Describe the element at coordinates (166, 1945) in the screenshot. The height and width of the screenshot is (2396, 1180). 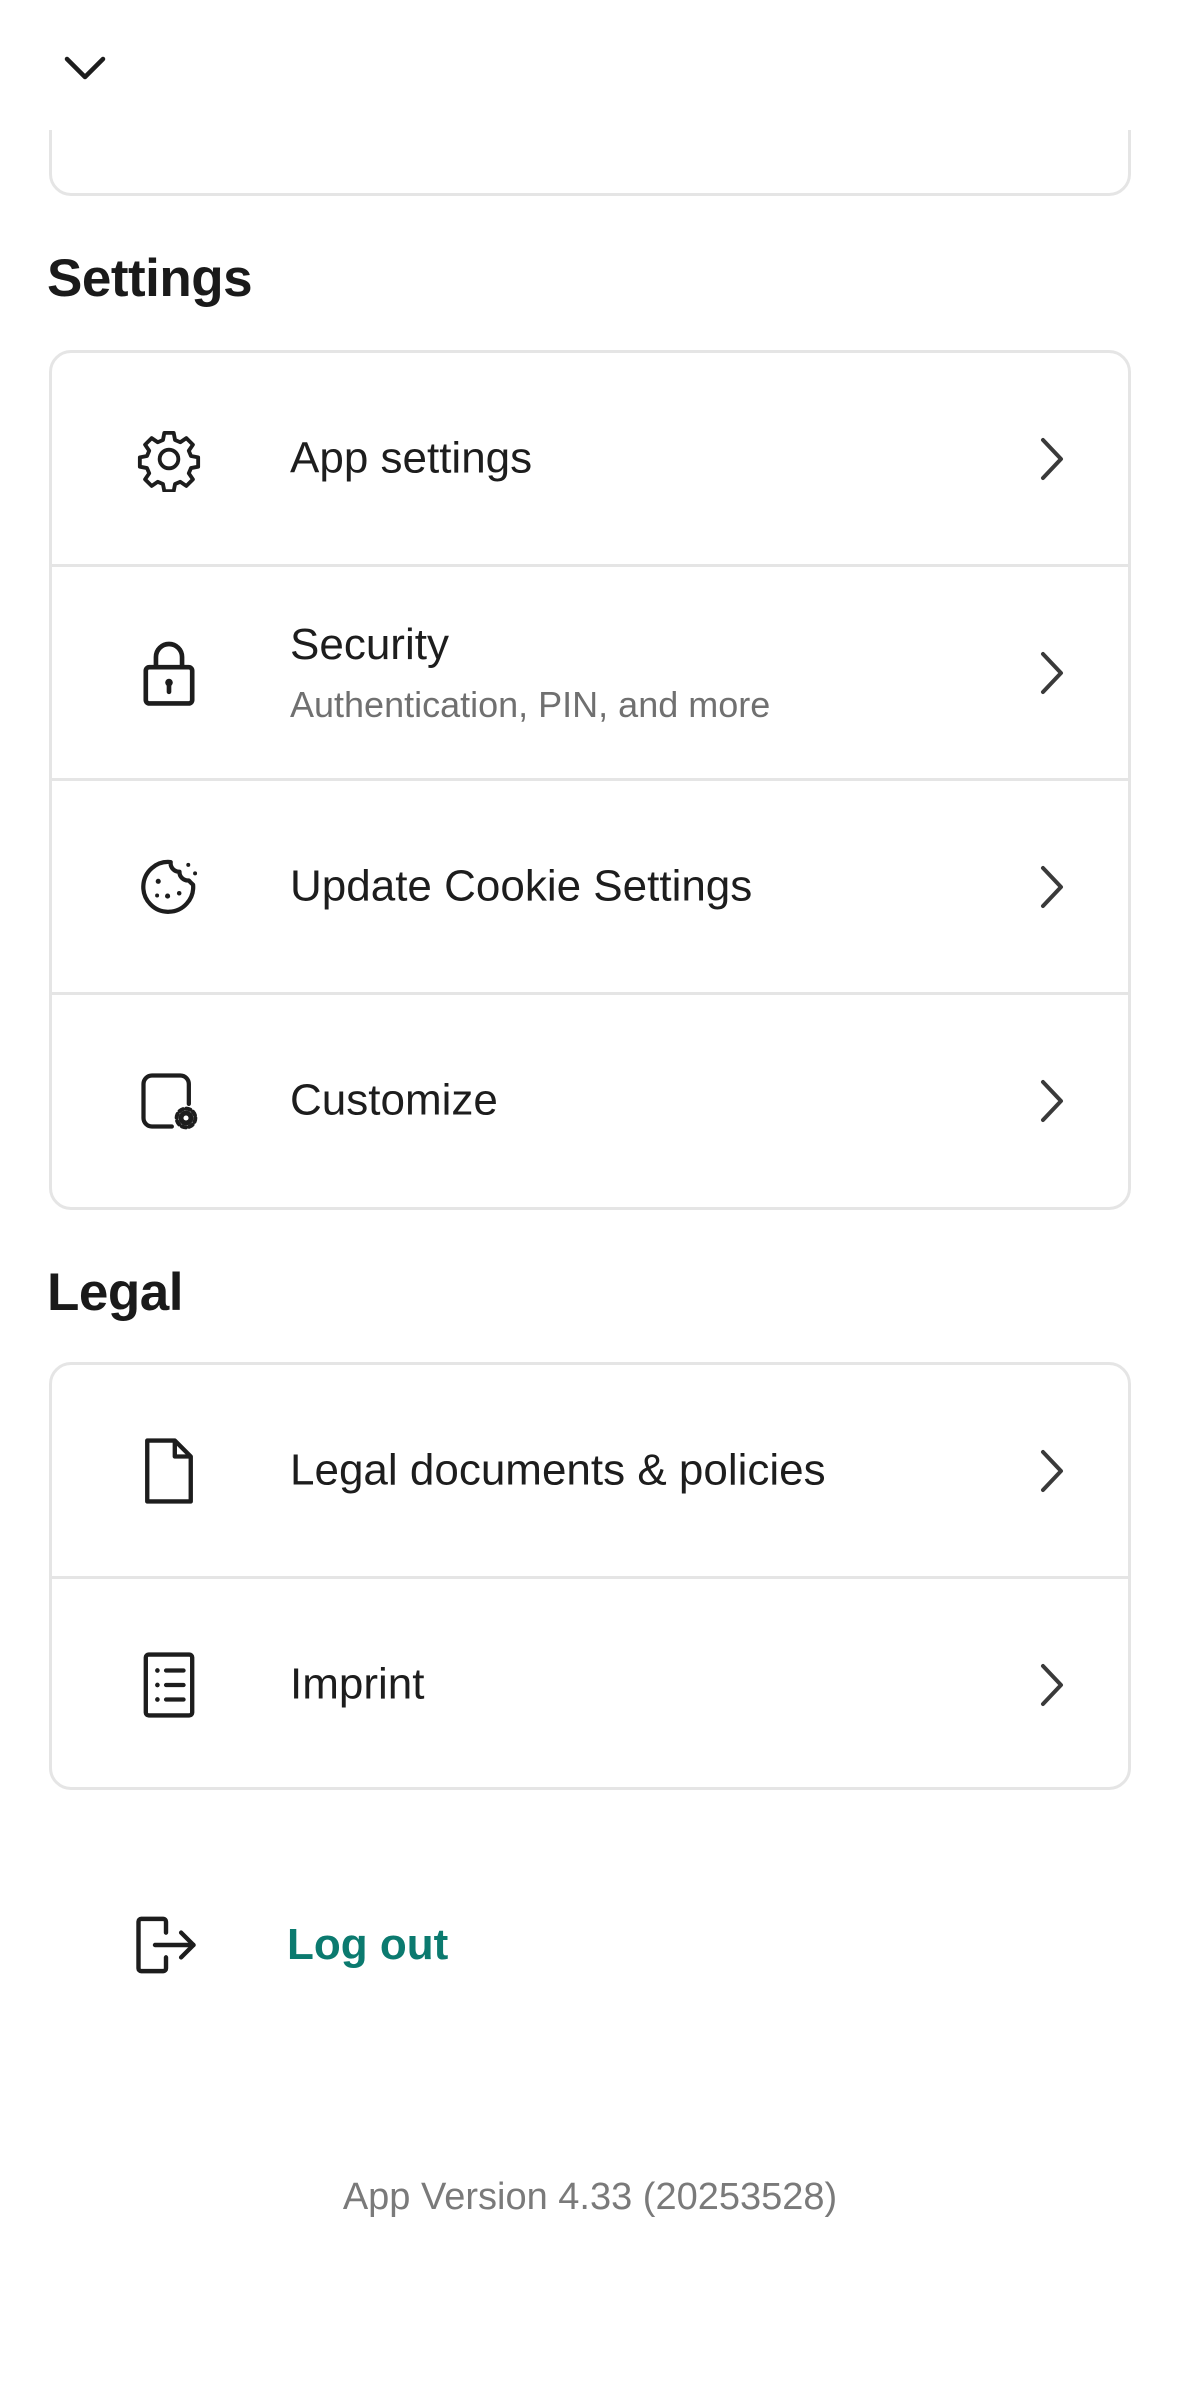
I see `logout-icon` at that location.